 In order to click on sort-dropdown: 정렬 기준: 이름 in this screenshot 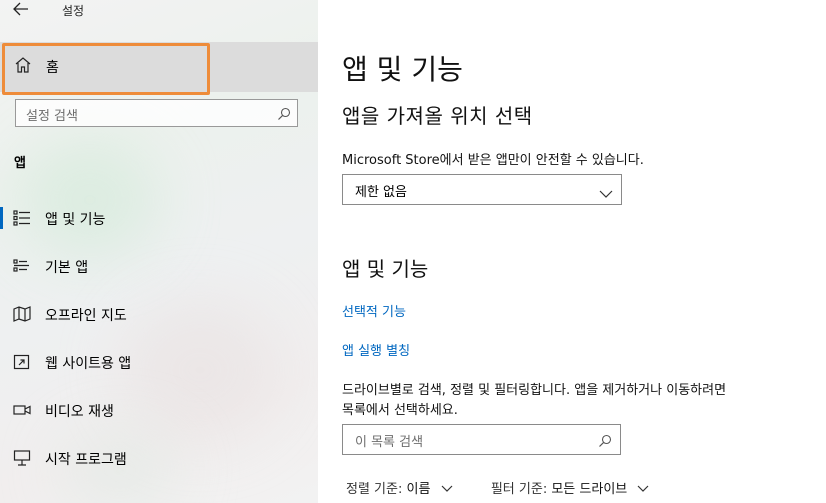, I will do `click(401, 489)`.